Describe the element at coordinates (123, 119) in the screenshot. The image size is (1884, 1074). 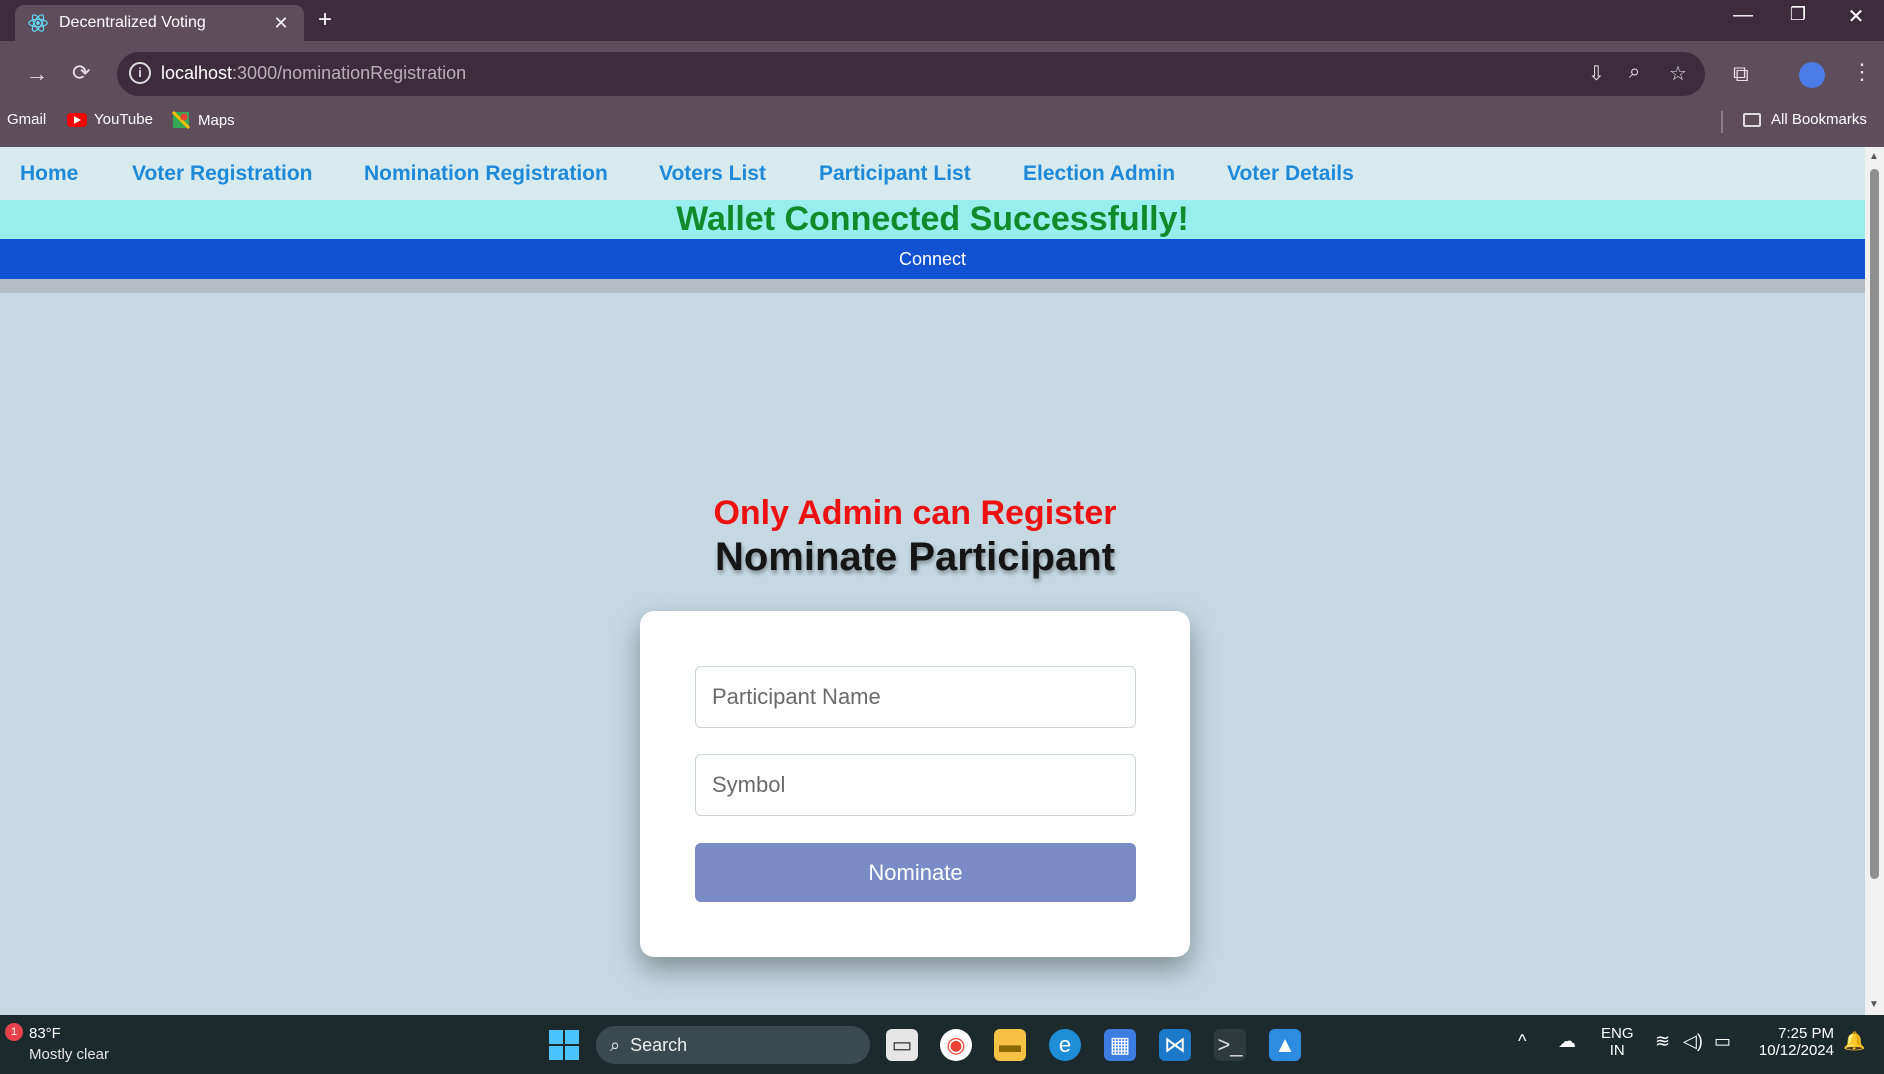
I see `bookmark-label: YouTube` at that location.